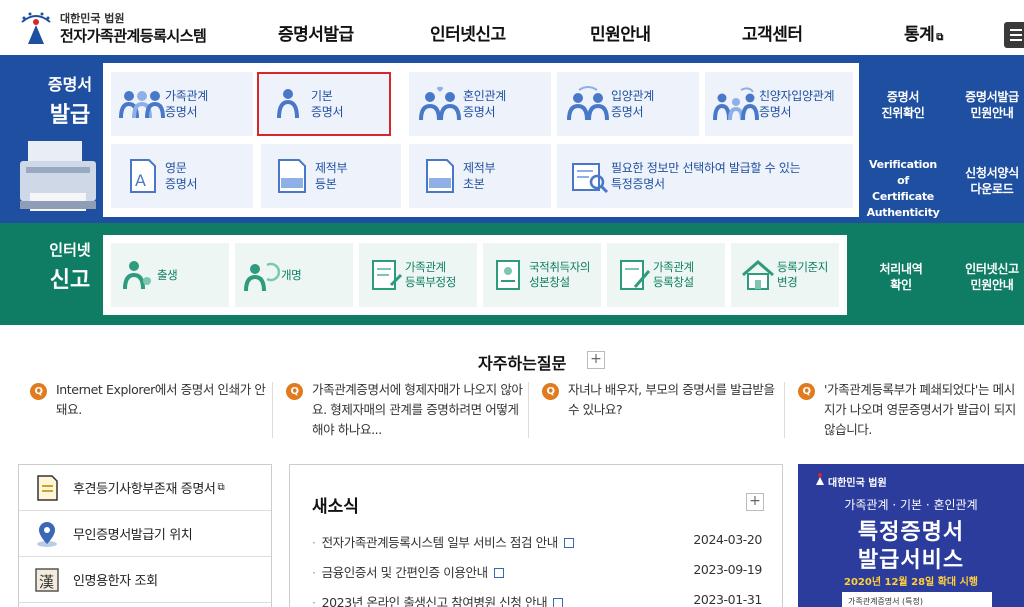 Image resolution: width=1024 pixels, height=607 pixels. I want to click on svg-text: A, so click(140, 180).